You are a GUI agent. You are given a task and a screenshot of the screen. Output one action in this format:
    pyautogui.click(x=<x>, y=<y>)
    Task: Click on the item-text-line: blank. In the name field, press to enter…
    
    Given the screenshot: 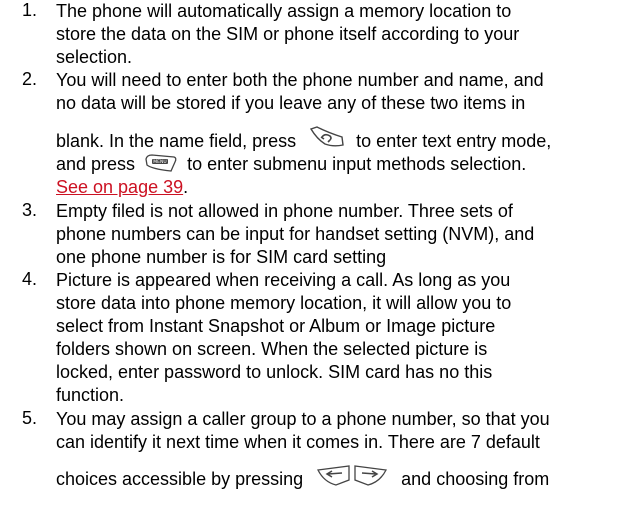 What is the action you would take?
    pyautogui.click(x=304, y=139)
    